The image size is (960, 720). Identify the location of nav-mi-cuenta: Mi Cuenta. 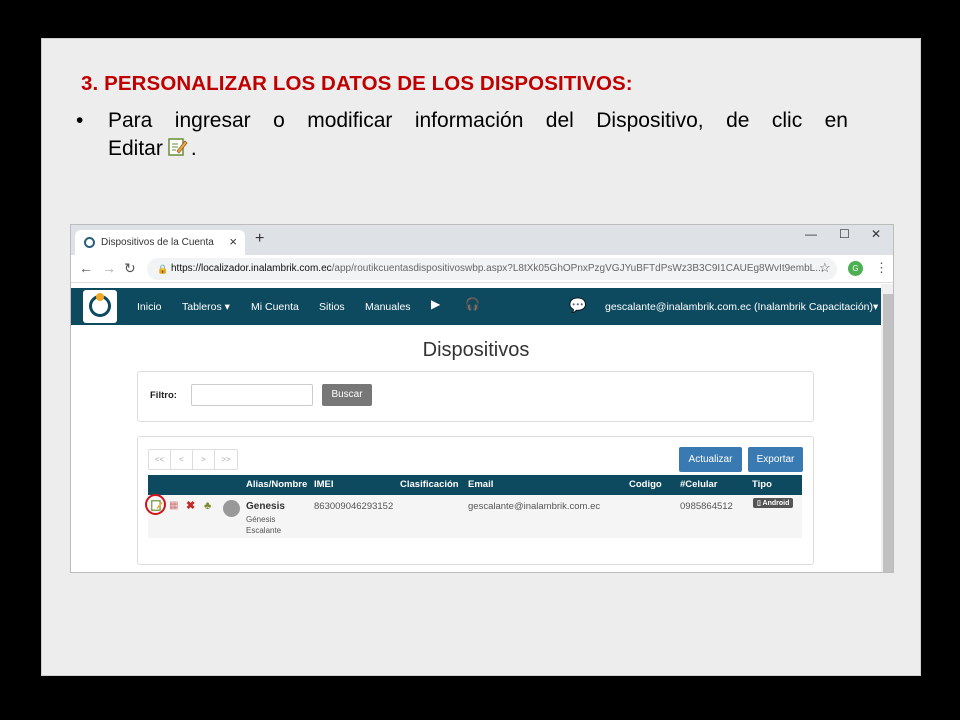
(275, 307).